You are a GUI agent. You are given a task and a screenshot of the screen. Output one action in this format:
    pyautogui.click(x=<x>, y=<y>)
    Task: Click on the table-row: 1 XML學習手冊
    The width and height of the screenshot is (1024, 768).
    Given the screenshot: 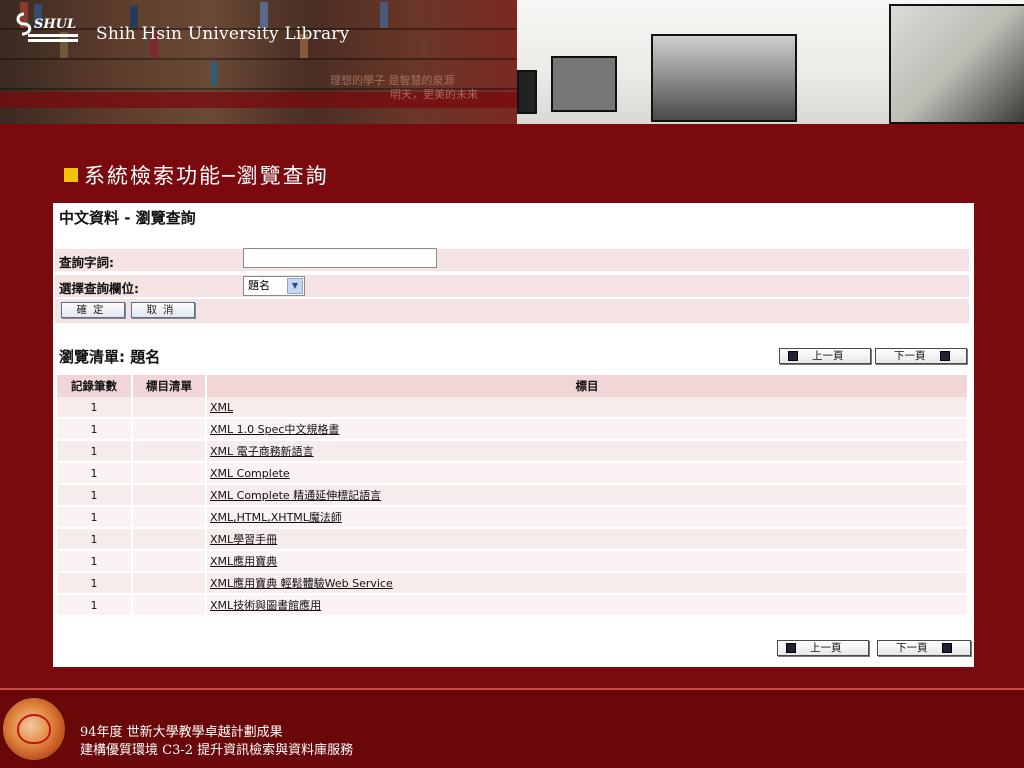 What is the action you would take?
    pyautogui.click(x=513, y=539)
    